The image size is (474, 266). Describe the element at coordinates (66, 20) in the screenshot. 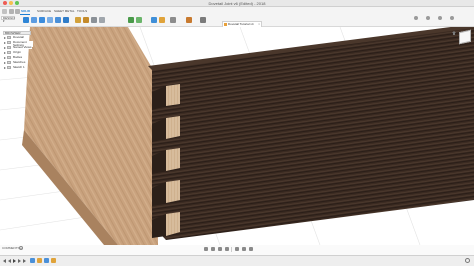

I see `box-icon` at that location.